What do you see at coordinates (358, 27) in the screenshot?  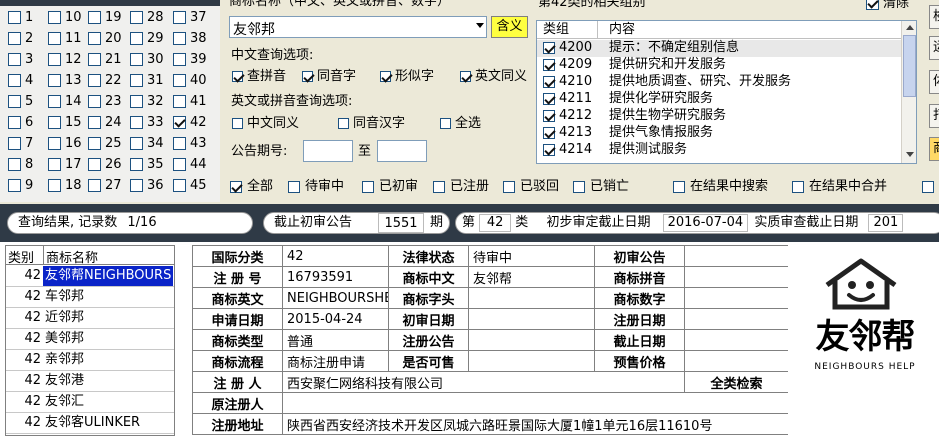 I see `trademark-name-combobox: 友邻邦` at bounding box center [358, 27].